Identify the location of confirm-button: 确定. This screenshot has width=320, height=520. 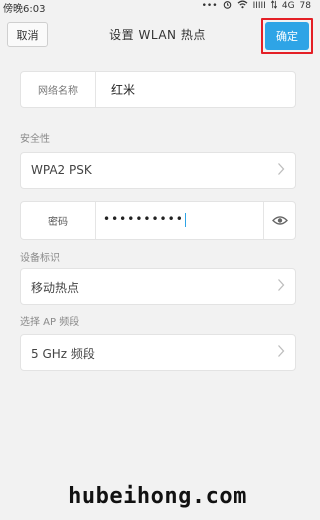
(287, 36).